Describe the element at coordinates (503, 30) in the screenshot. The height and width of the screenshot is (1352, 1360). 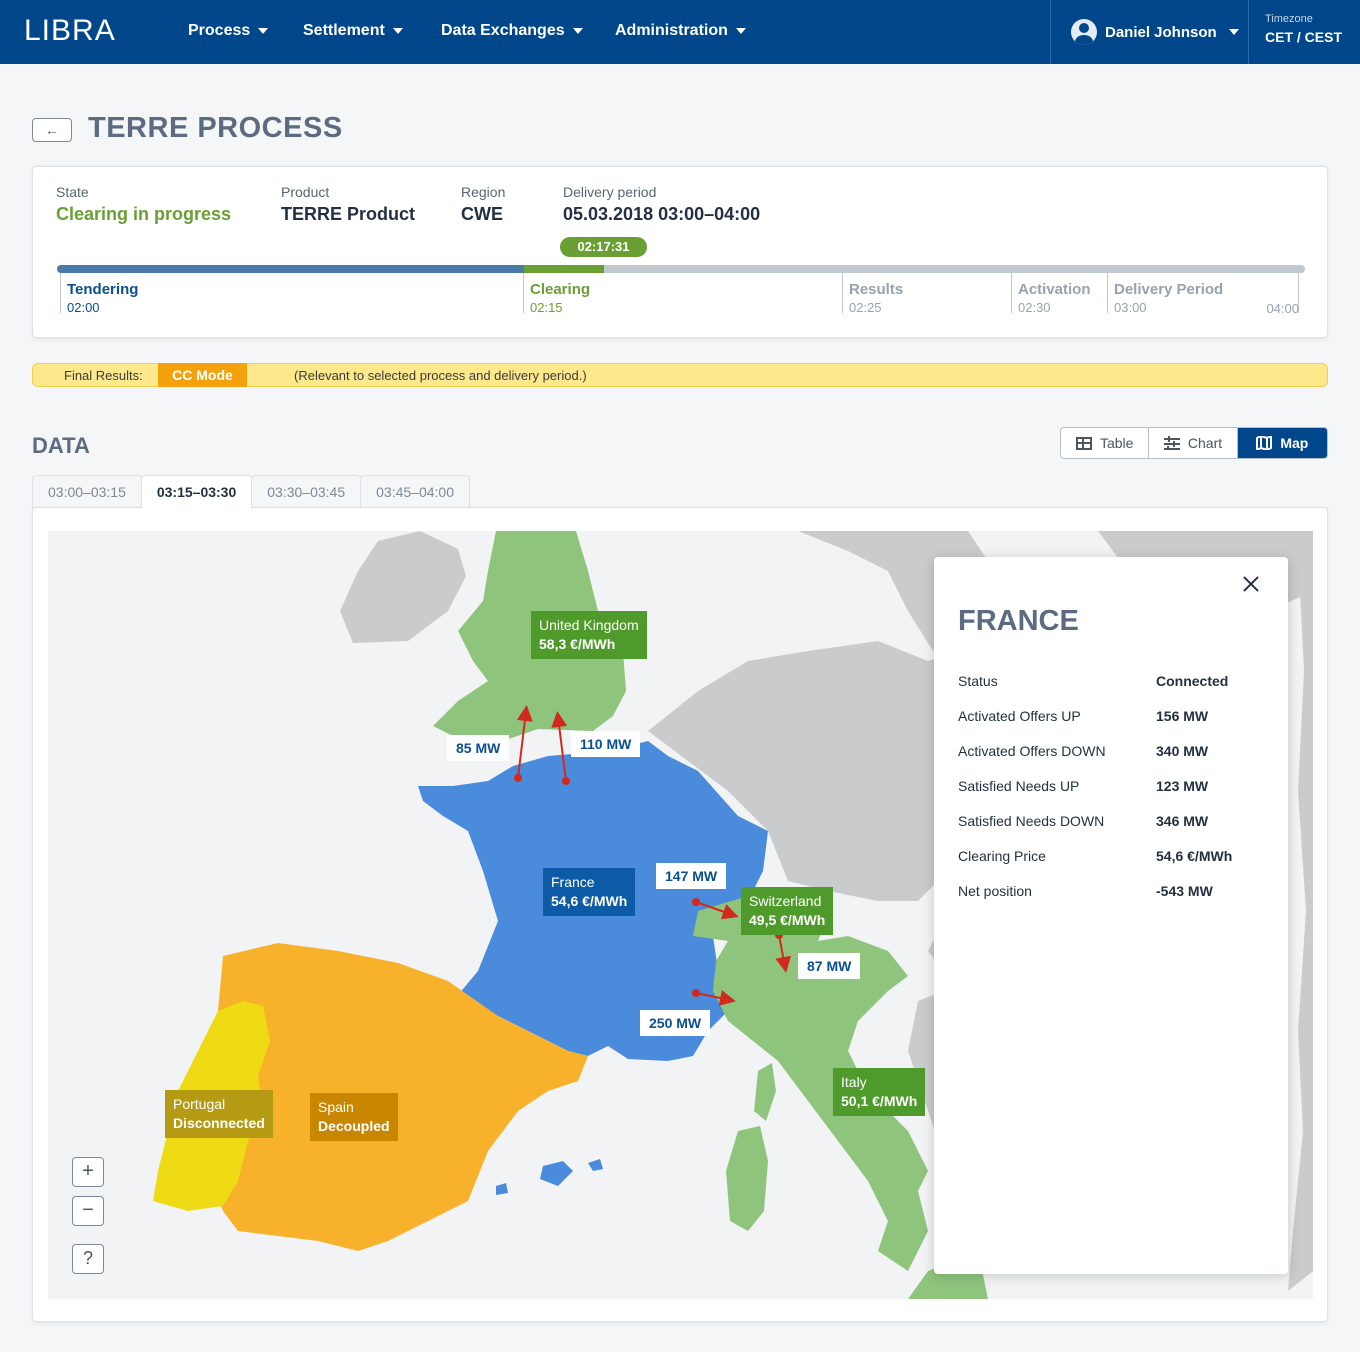
I see `nav-data-exchanges-label: Data Exchanges` at that location.